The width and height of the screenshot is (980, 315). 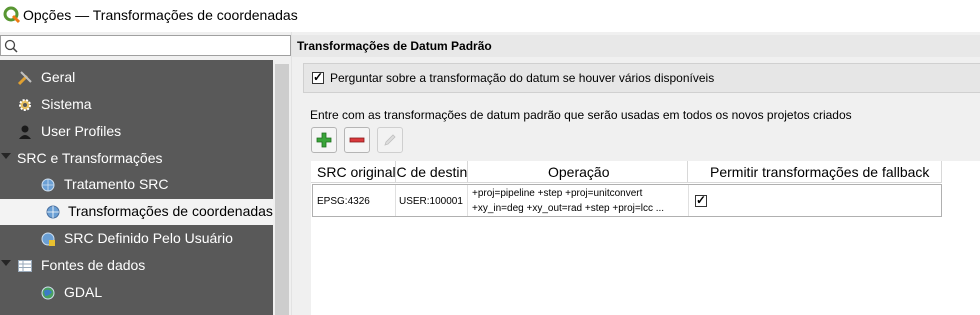 I want to click on fallback-checkbox, so click(x=701, y=200).